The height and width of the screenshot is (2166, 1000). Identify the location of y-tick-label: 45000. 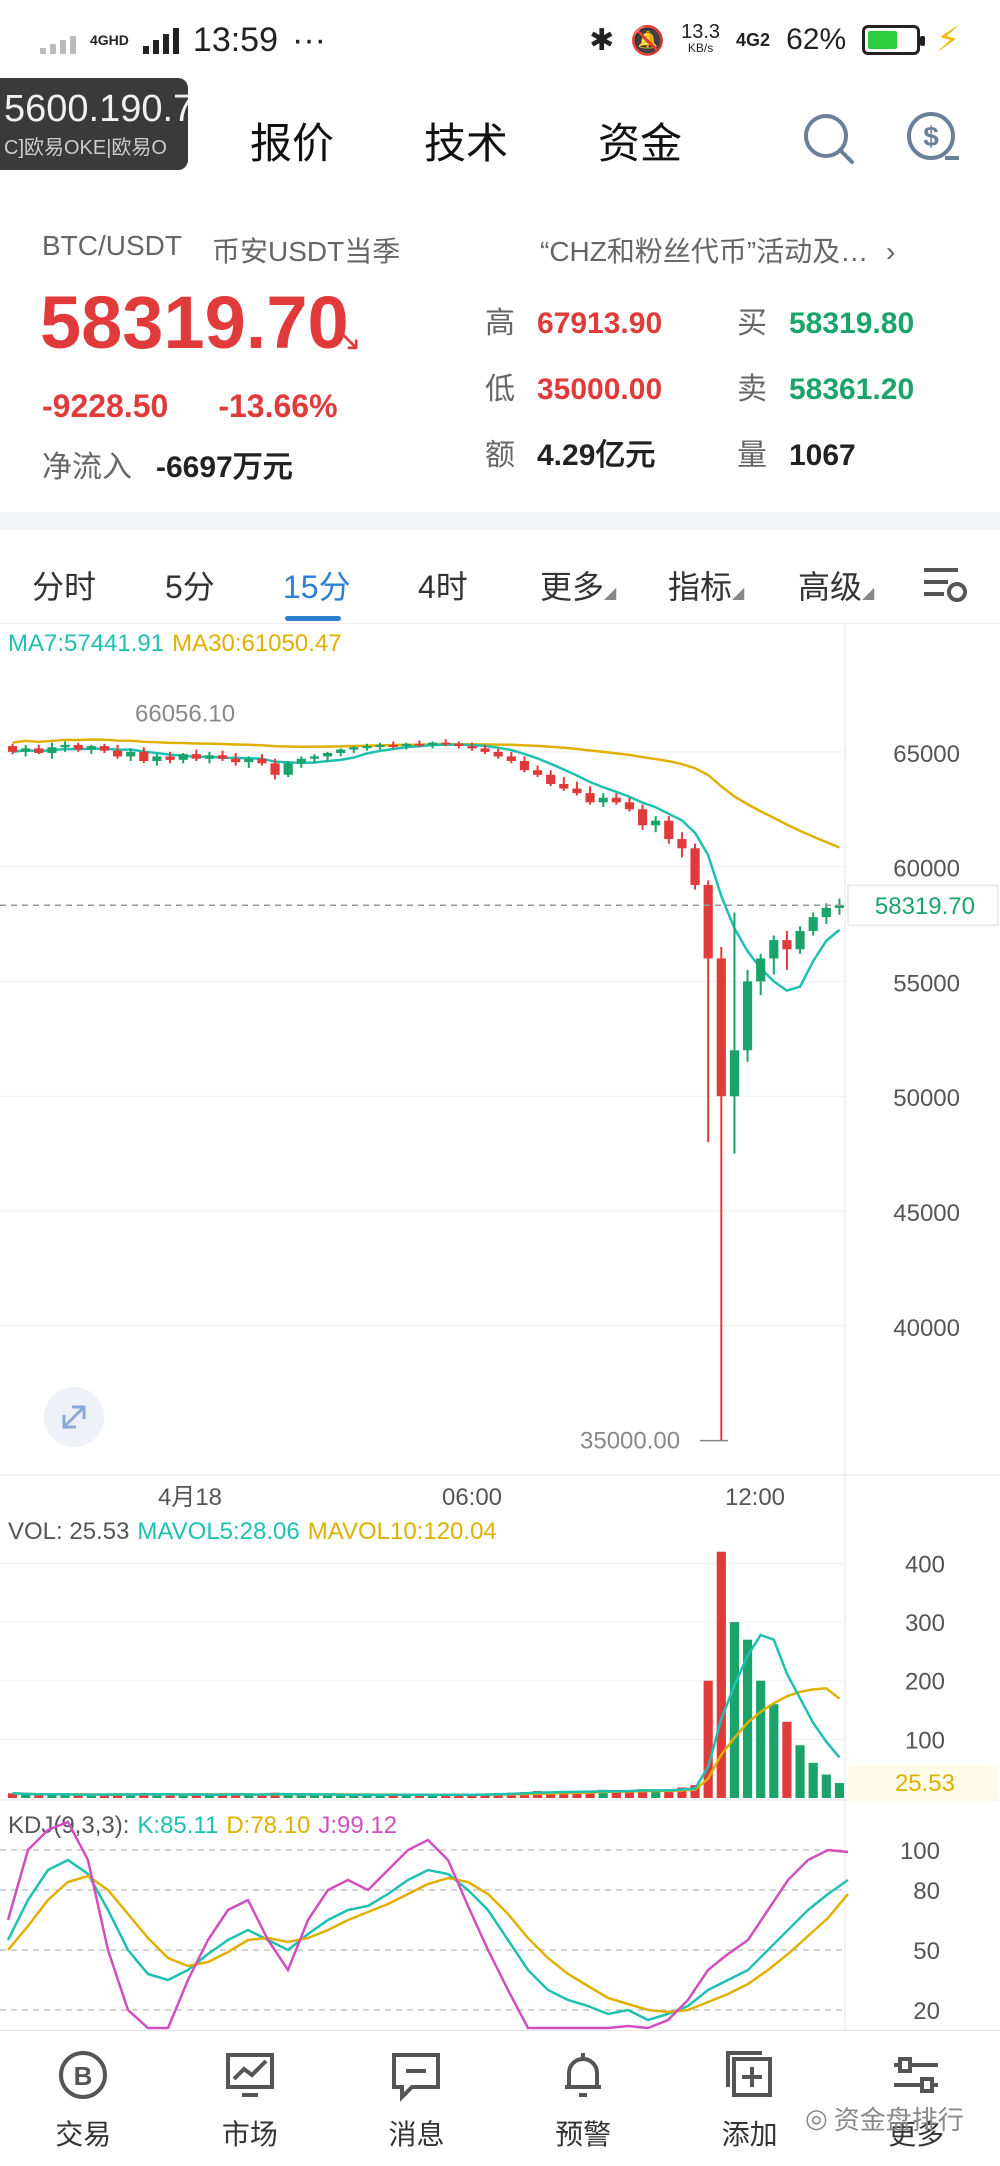
(926, 1213).